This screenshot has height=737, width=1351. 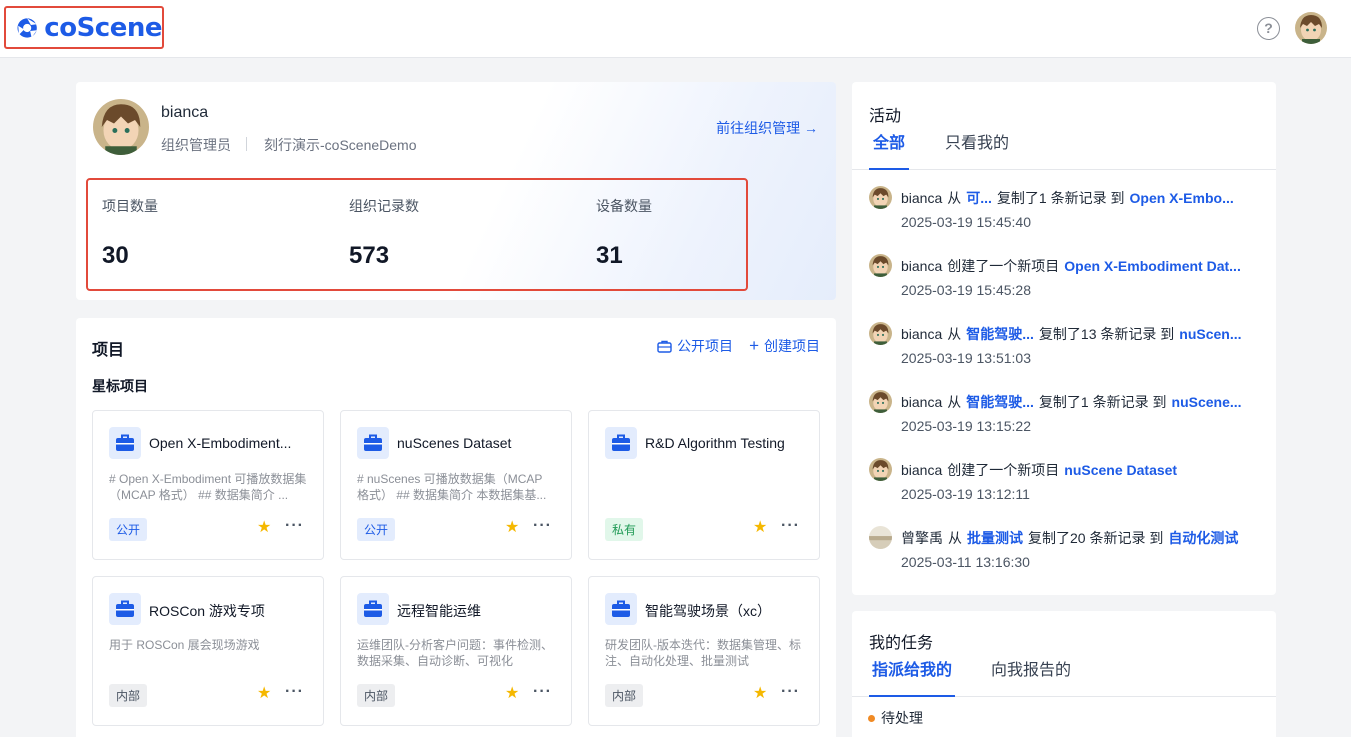 What do you see at coordinates (115, 255) in the screenshot?
I see `stat-value: 30` at bounding box center [115, 255].